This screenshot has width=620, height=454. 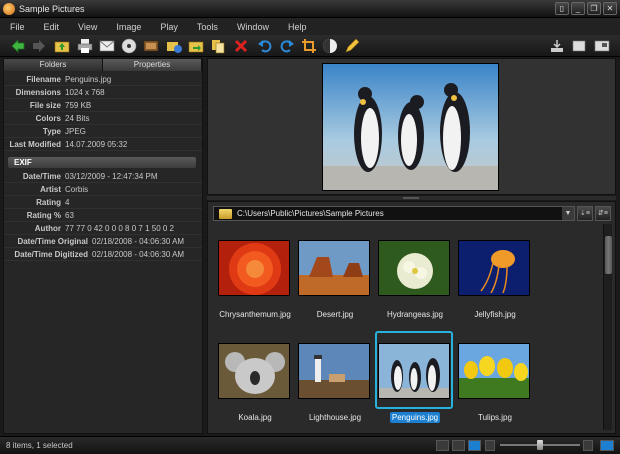 I want to click on exif-value: 77 77 0 42 0 0 0 8 0 7 1 50 0 2, so click(x=119, y=228).